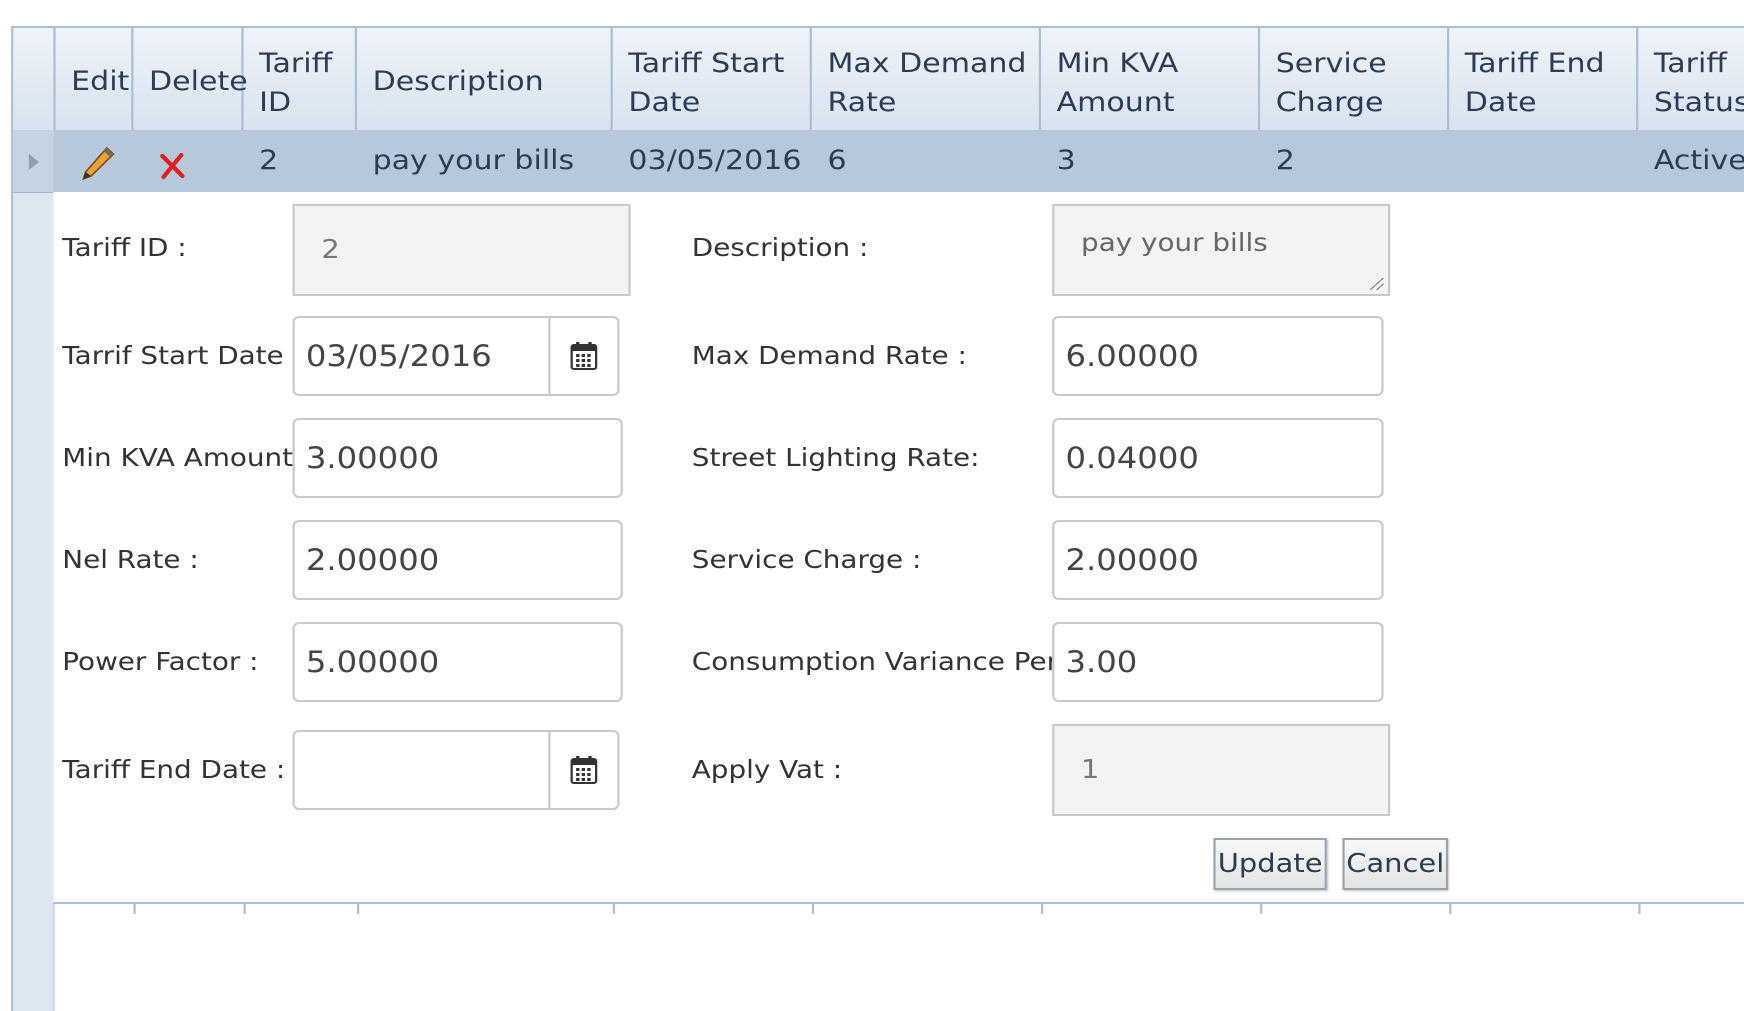 Image resolution: width=1744 pixels, height=1011 pixels. I want to click on header-indicator-cell, so click(34, 79).